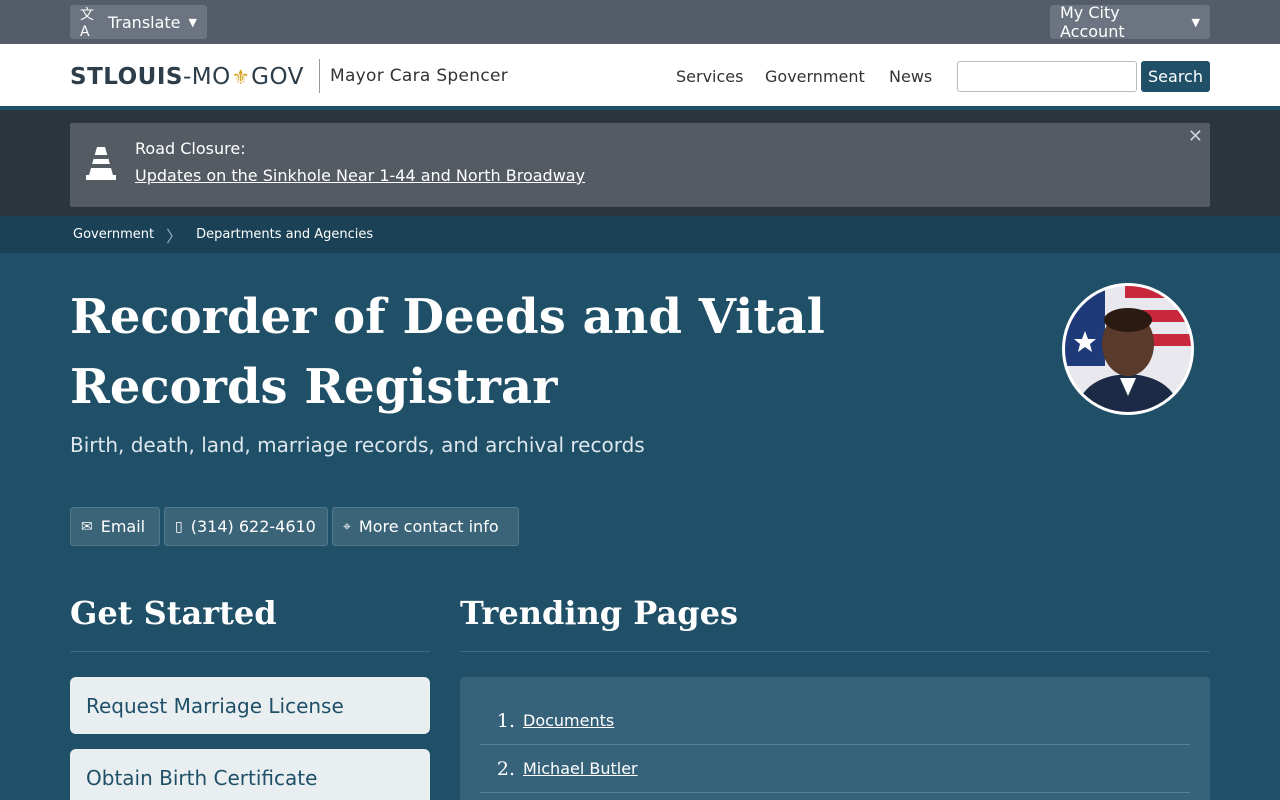  Describe the element at coordinates (835, 721) in the screenshot. I see `list-item: 1. Documents` at that location.